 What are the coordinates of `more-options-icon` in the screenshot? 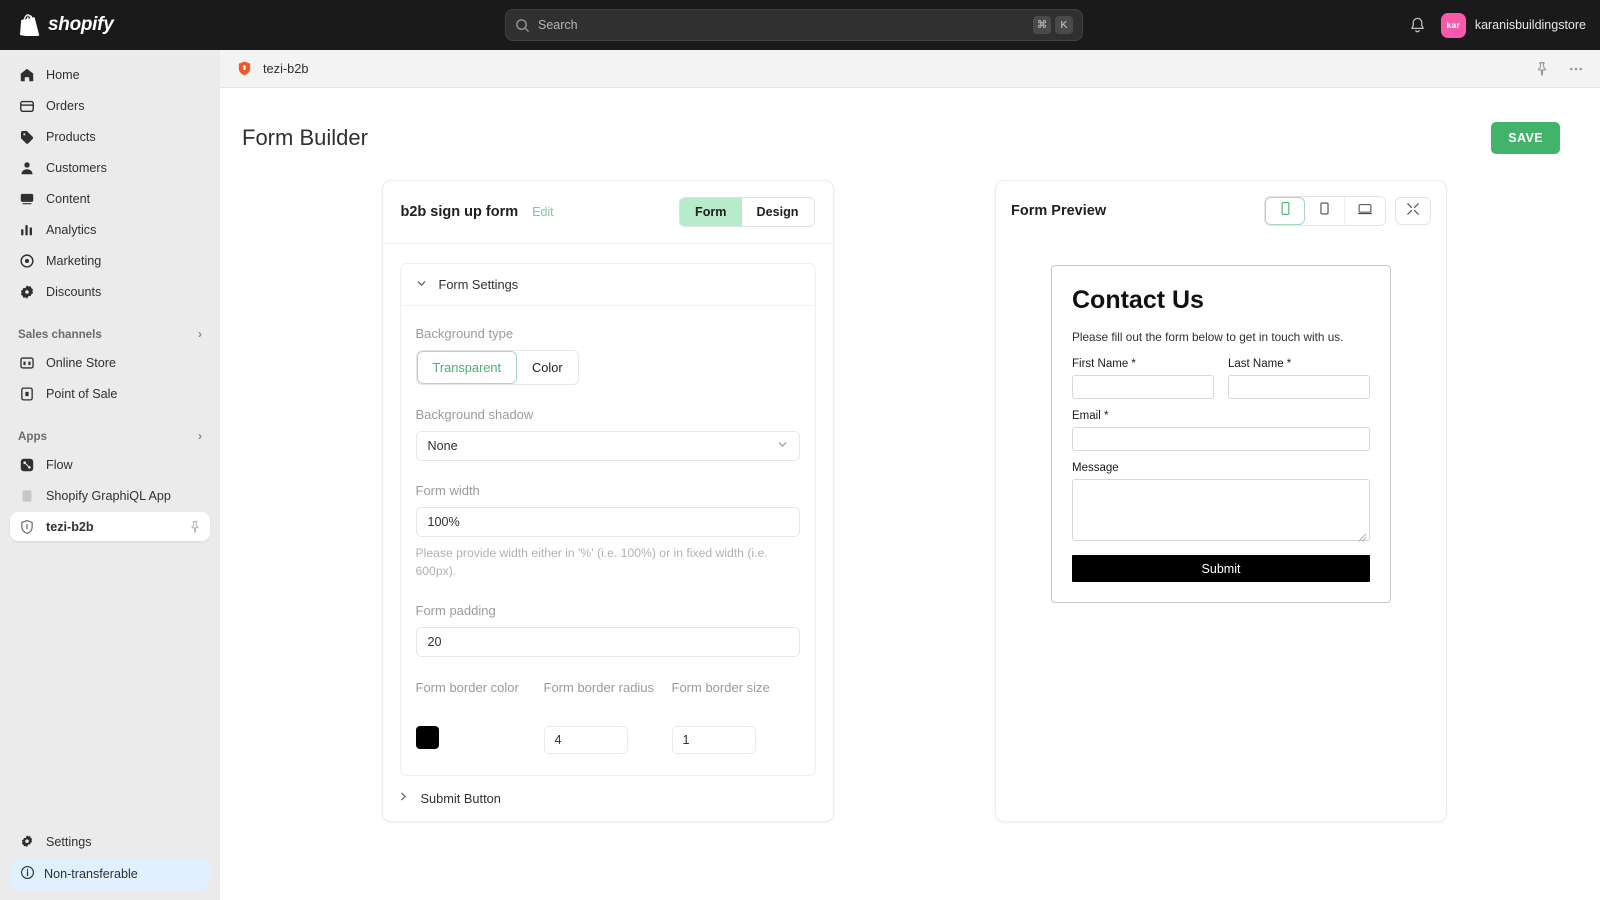 It's located at (1576, 69).